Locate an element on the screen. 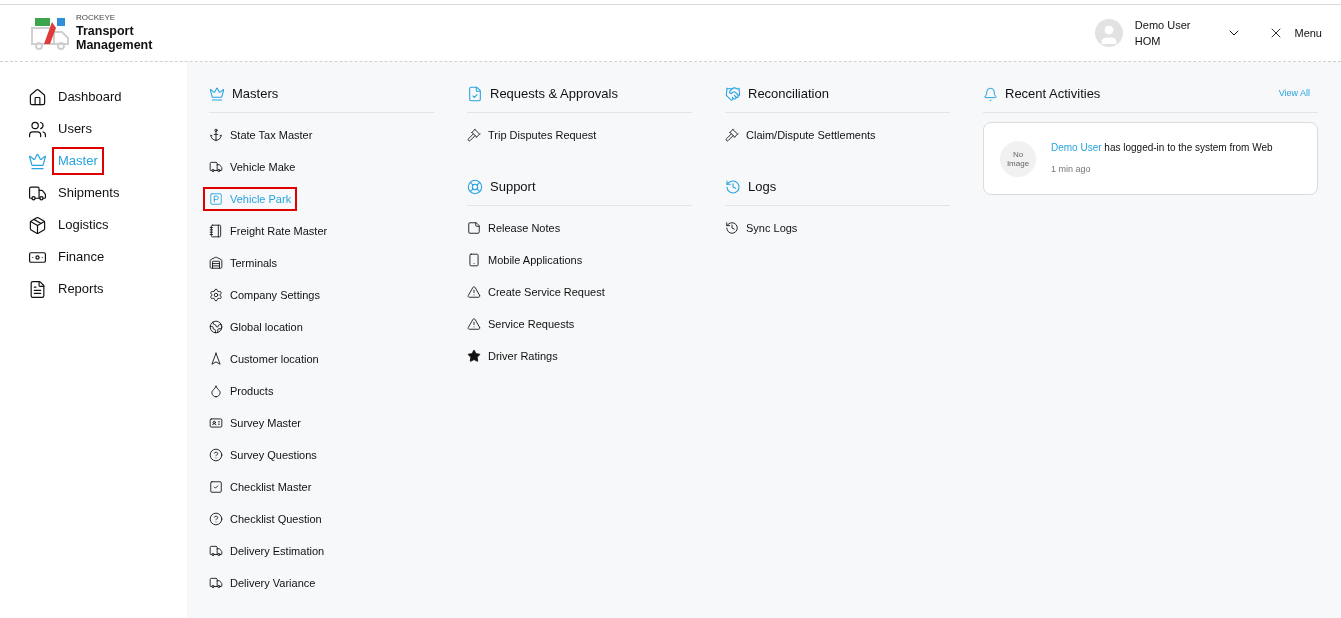 The width and height of the screenshot is (1341, 618). anchor-icon is located at coordinates (216, 135).